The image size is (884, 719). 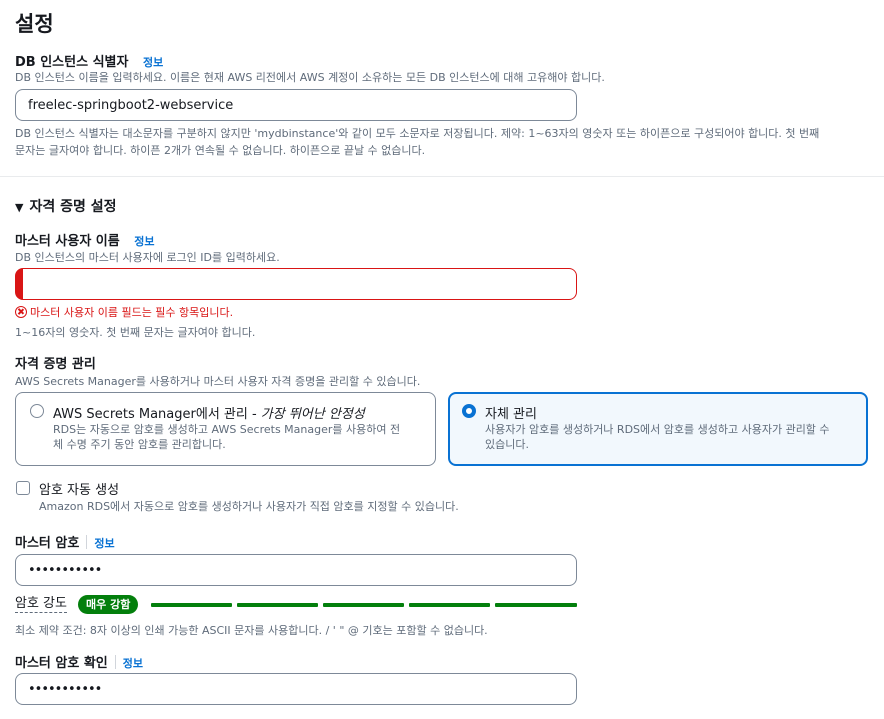 I want to click on confirm-password-label-text: 마스터 암호 확인, so click(x=61, y=663).